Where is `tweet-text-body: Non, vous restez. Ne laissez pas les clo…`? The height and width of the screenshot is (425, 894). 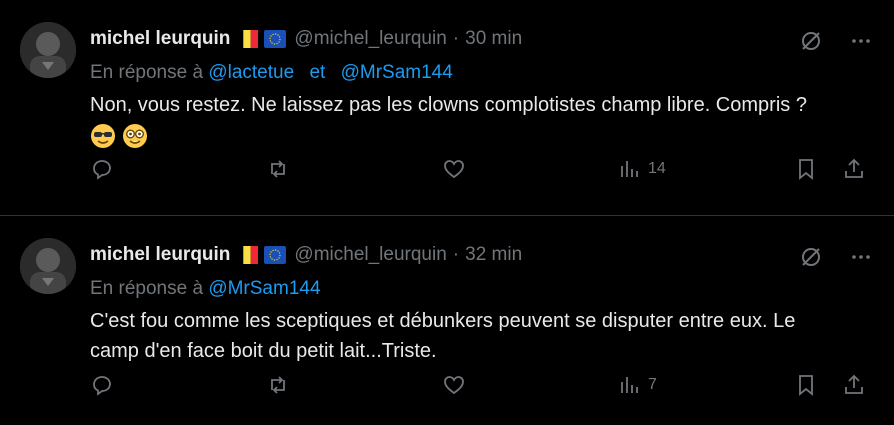
tweet-text-body: Non, vous restez. Ne laissez pas les clo… is located at coordinates (448, 105).